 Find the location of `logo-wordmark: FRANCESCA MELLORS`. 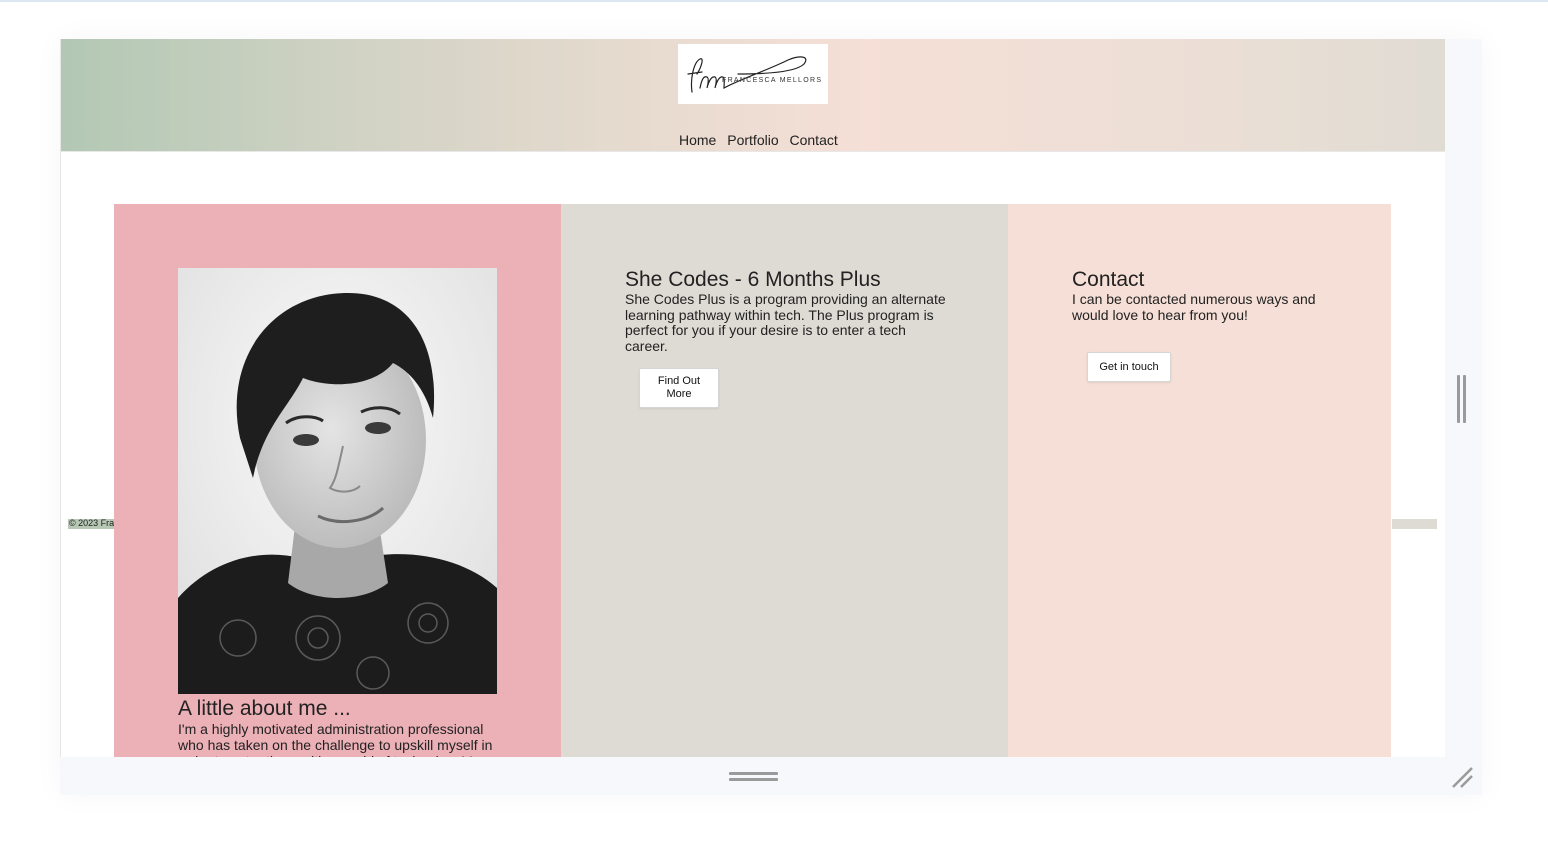

logo-wordmark: FRANCESCA MELLORS is located at coordinates (772, 80).